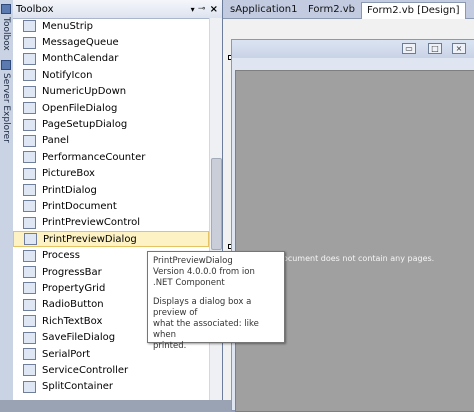 This screenshot has height=412, width=474. I want to click on auto-hide-strip: Toolbox Server Explorer, so click(7, 200).